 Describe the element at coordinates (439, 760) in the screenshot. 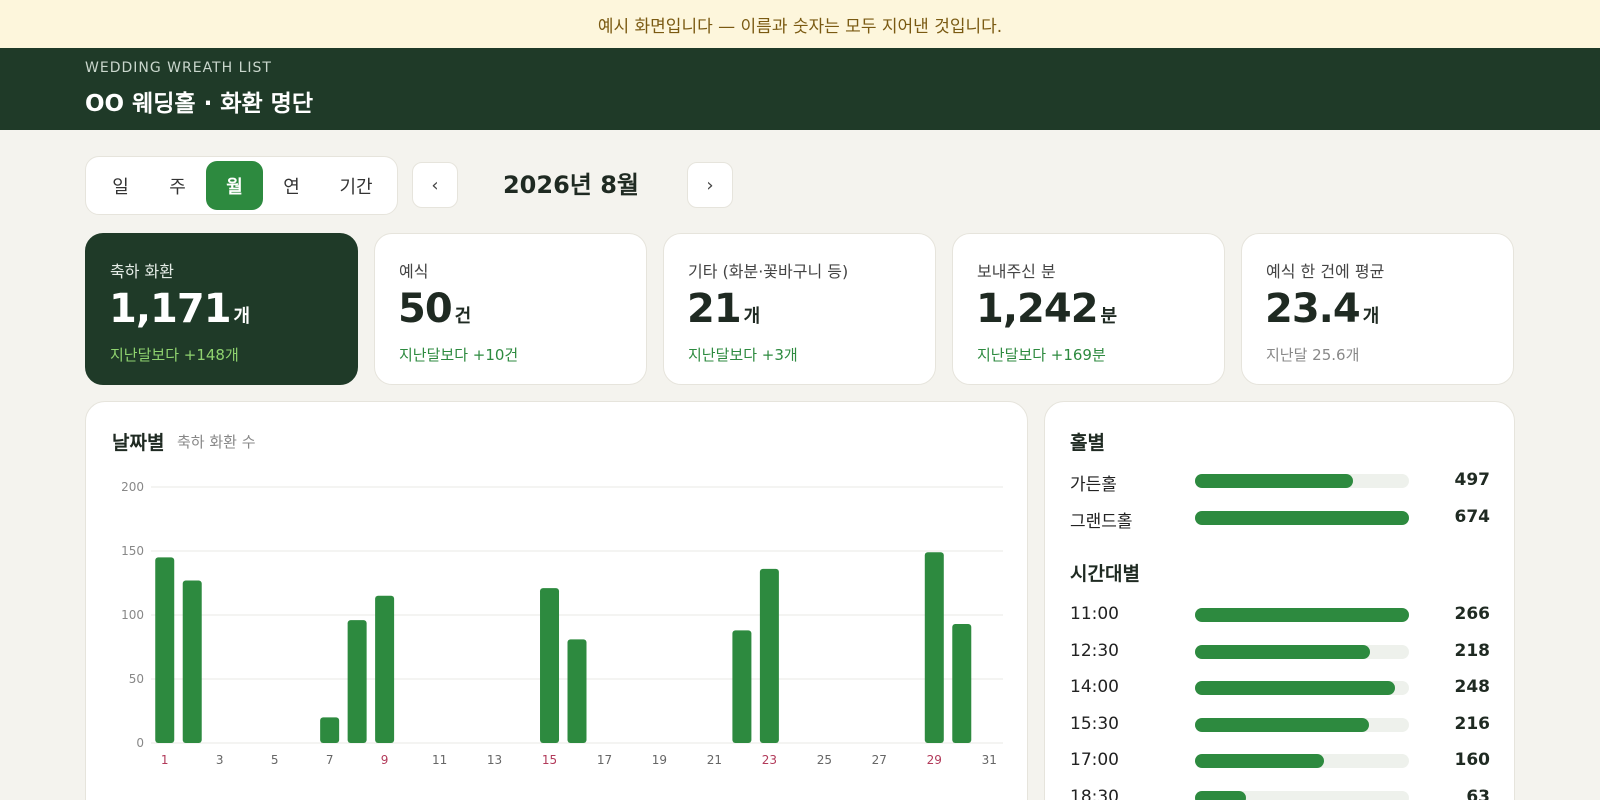

I see `x-tick-label: 11` at that location.